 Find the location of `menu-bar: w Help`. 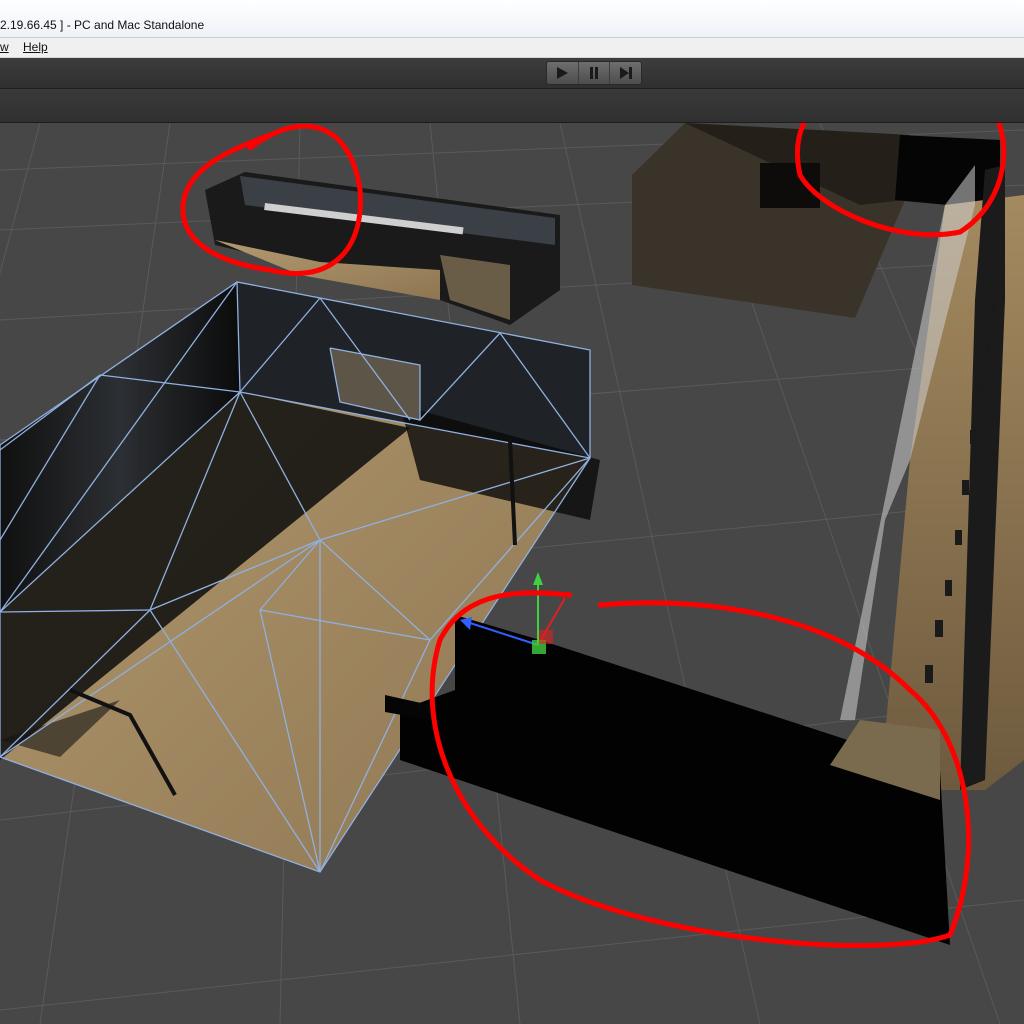

menu-bar: w Help is located at coordinates (512, 48).